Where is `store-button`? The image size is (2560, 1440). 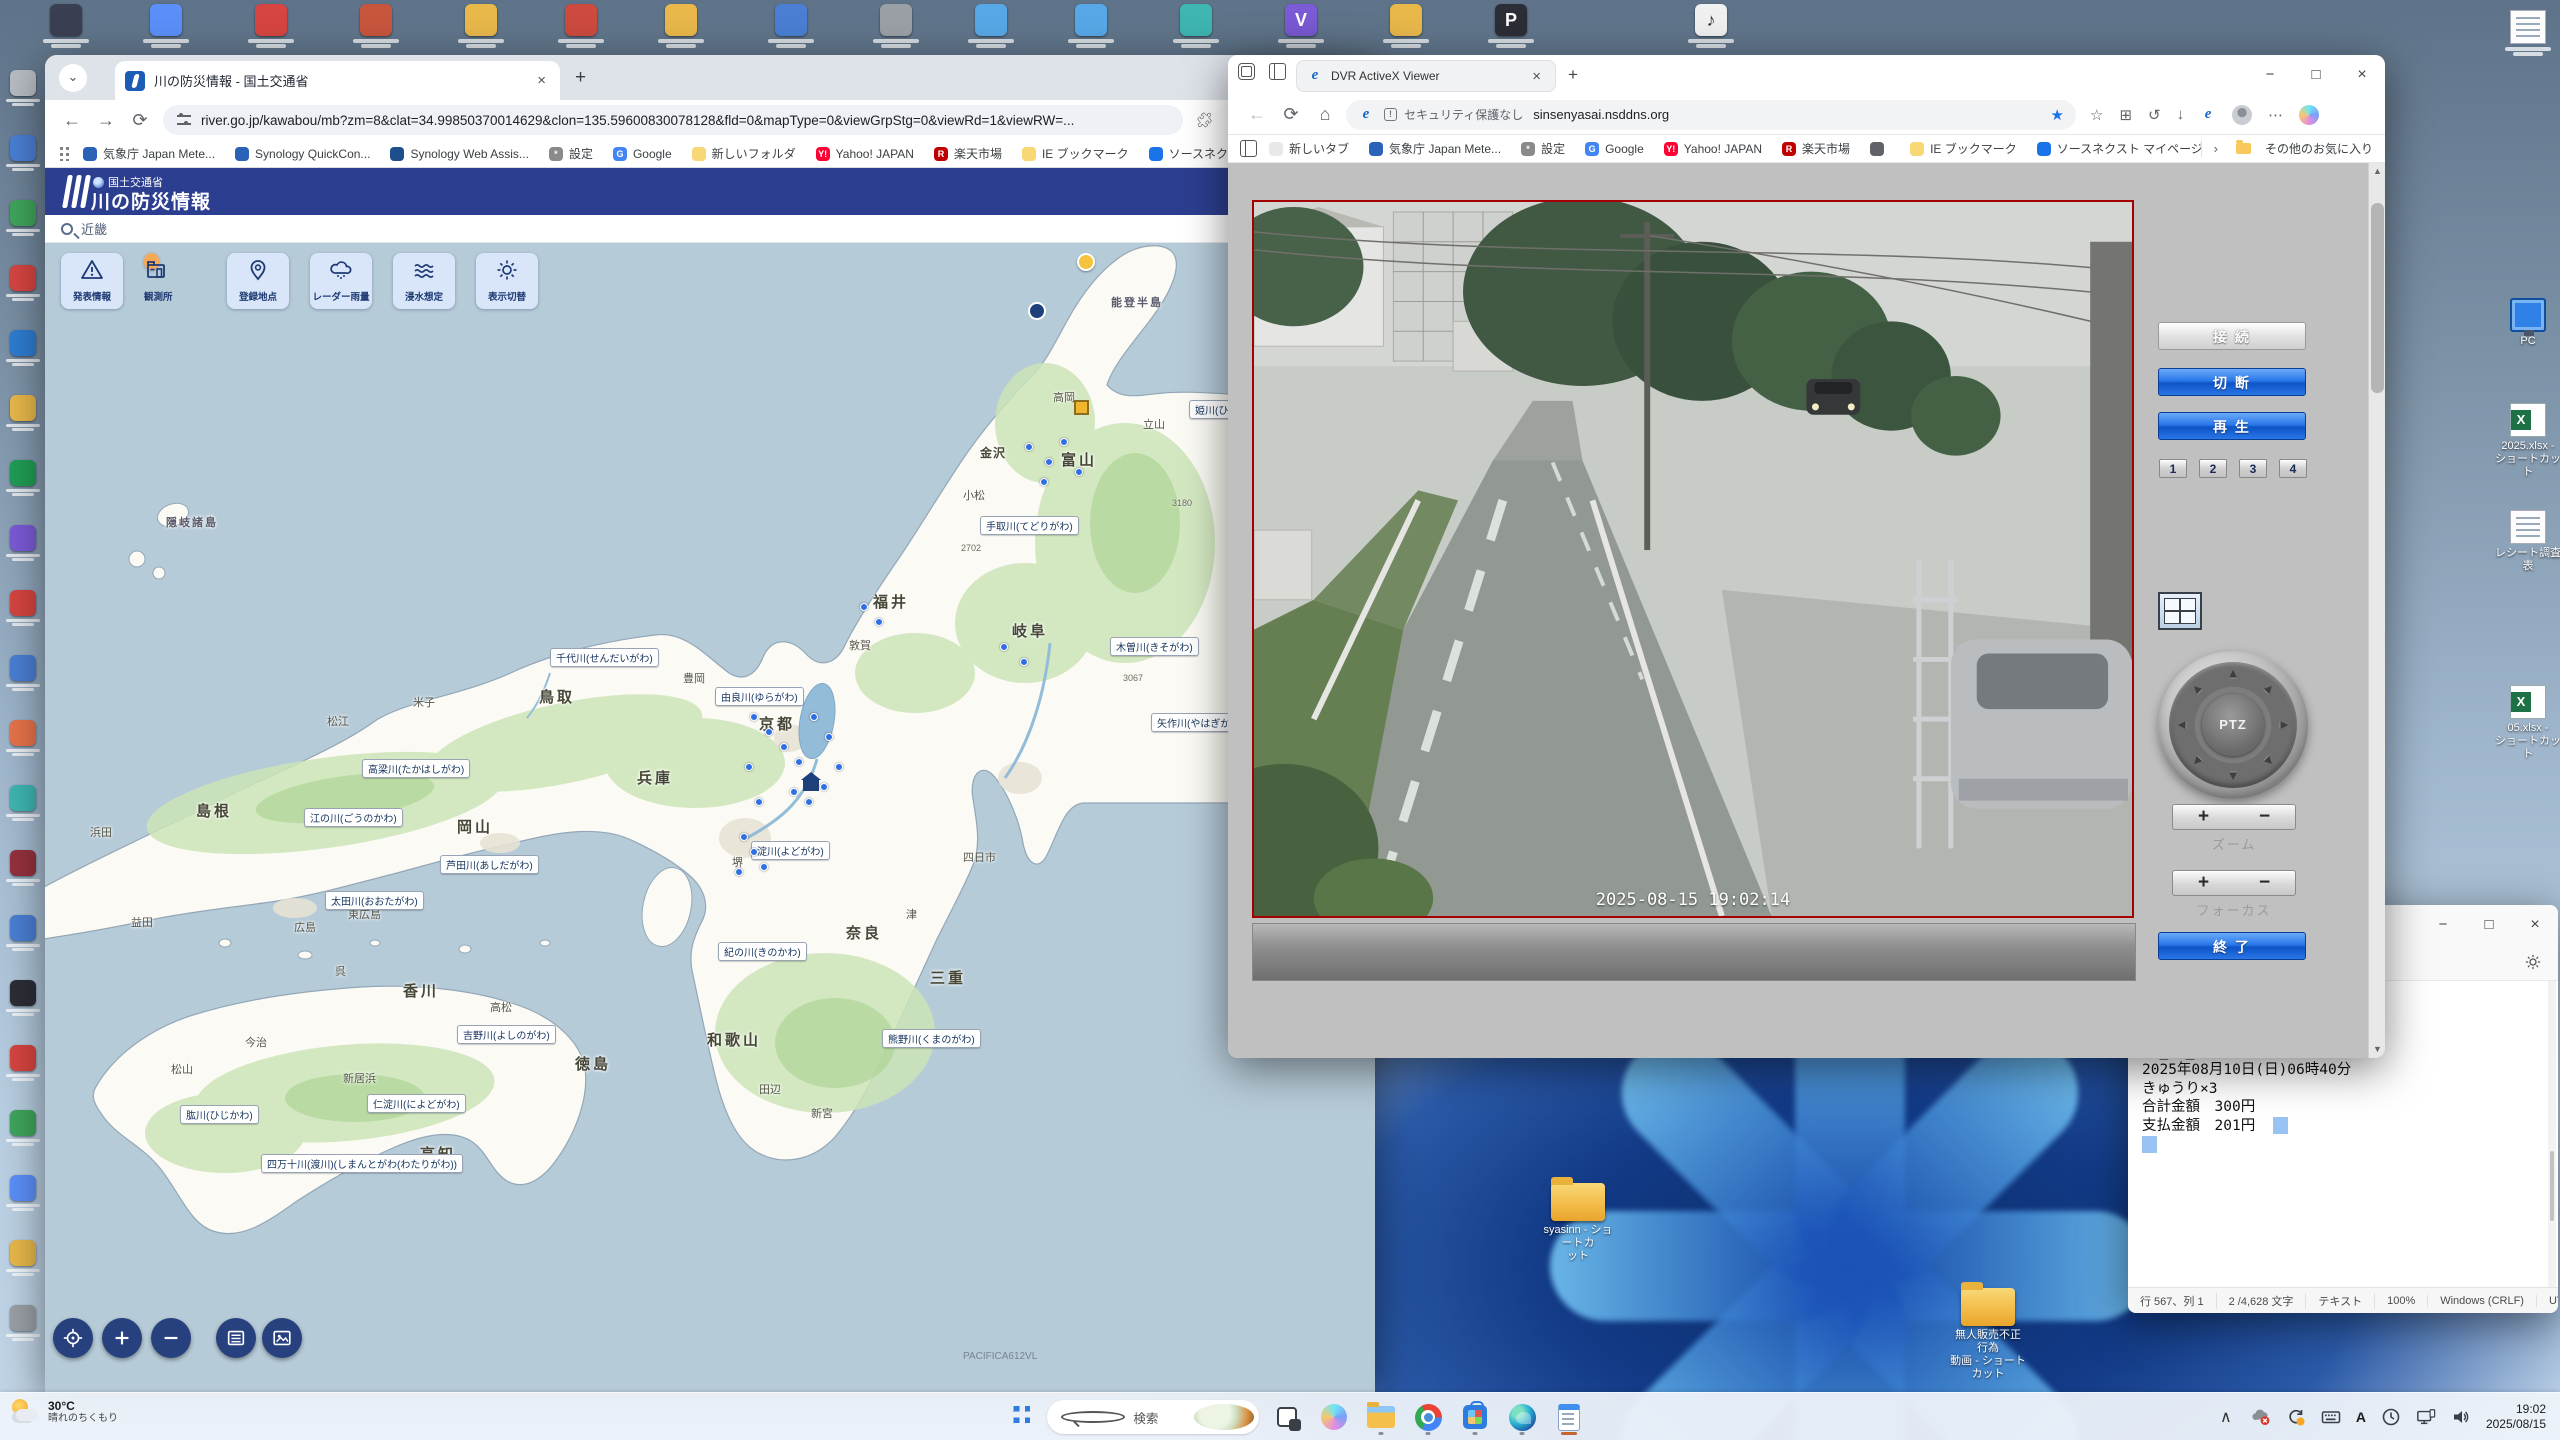 store-button is located at coordinates (1475, 1417).